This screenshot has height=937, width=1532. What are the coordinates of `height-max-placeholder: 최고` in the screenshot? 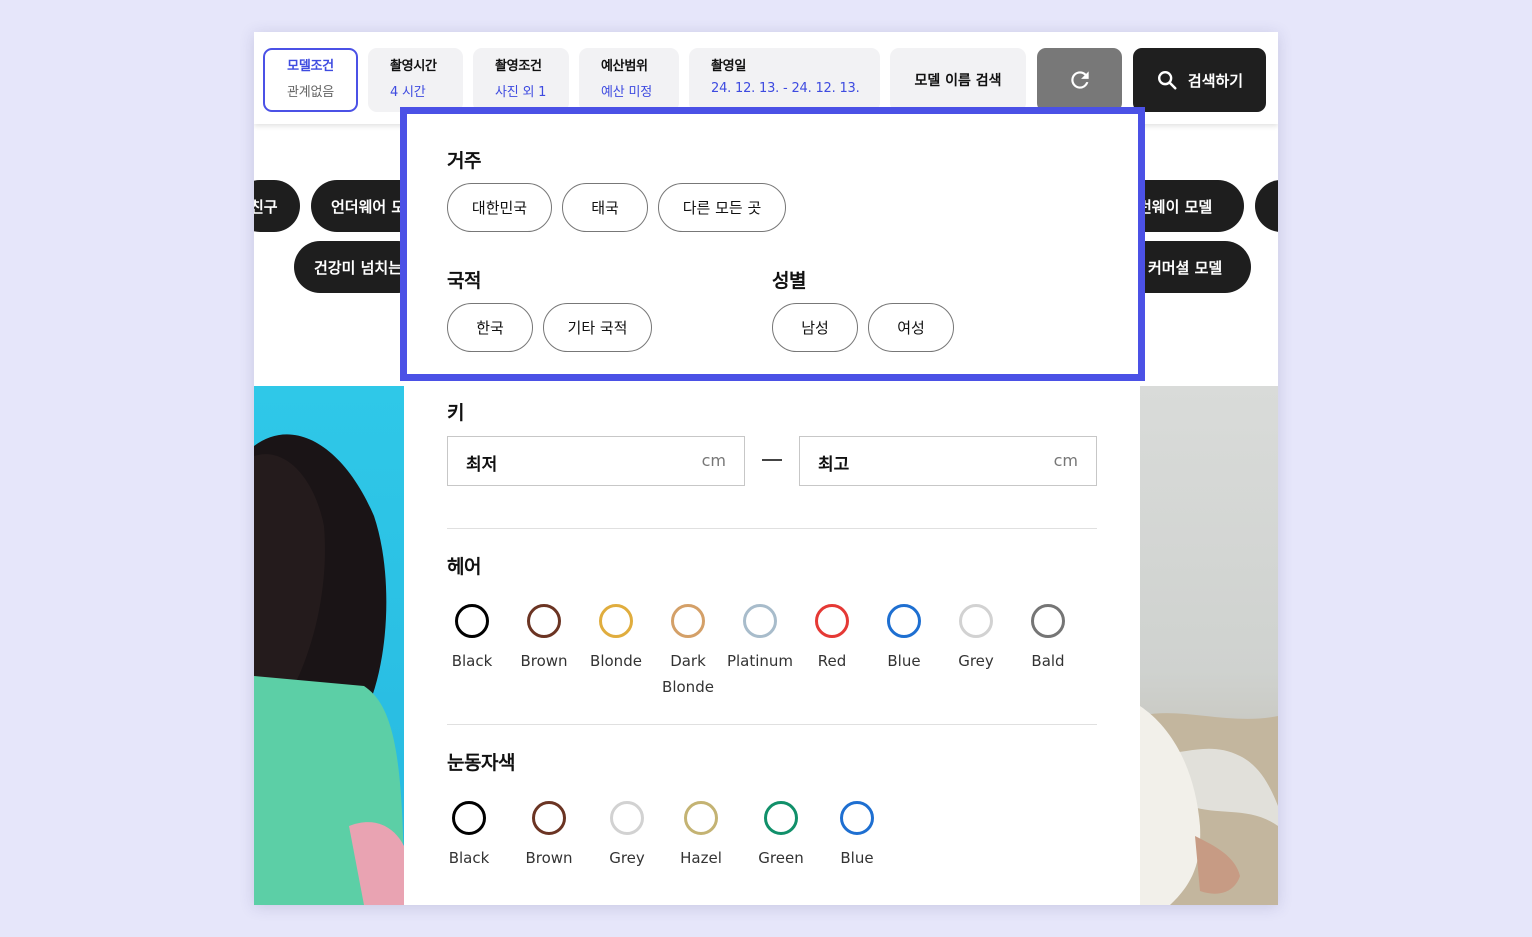 It's located at (834, 465).